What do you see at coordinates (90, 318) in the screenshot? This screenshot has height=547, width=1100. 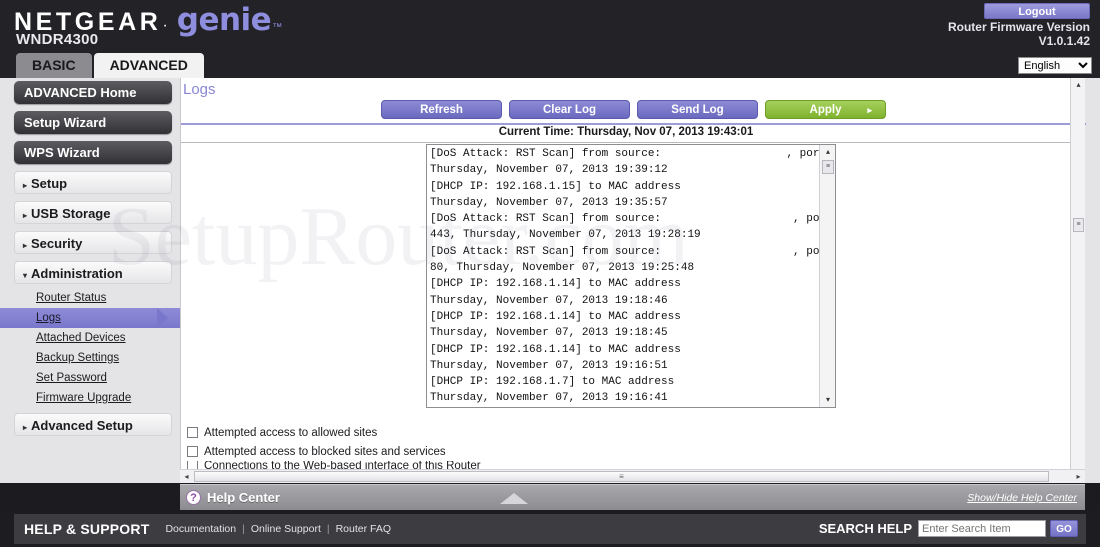 I see `sidebar-item-logs: Logs` at bounding box center [90, 318].